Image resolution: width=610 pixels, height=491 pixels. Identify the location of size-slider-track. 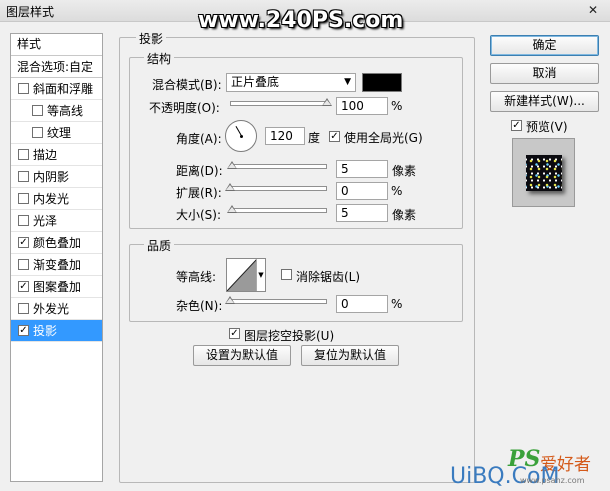
(278, 210).